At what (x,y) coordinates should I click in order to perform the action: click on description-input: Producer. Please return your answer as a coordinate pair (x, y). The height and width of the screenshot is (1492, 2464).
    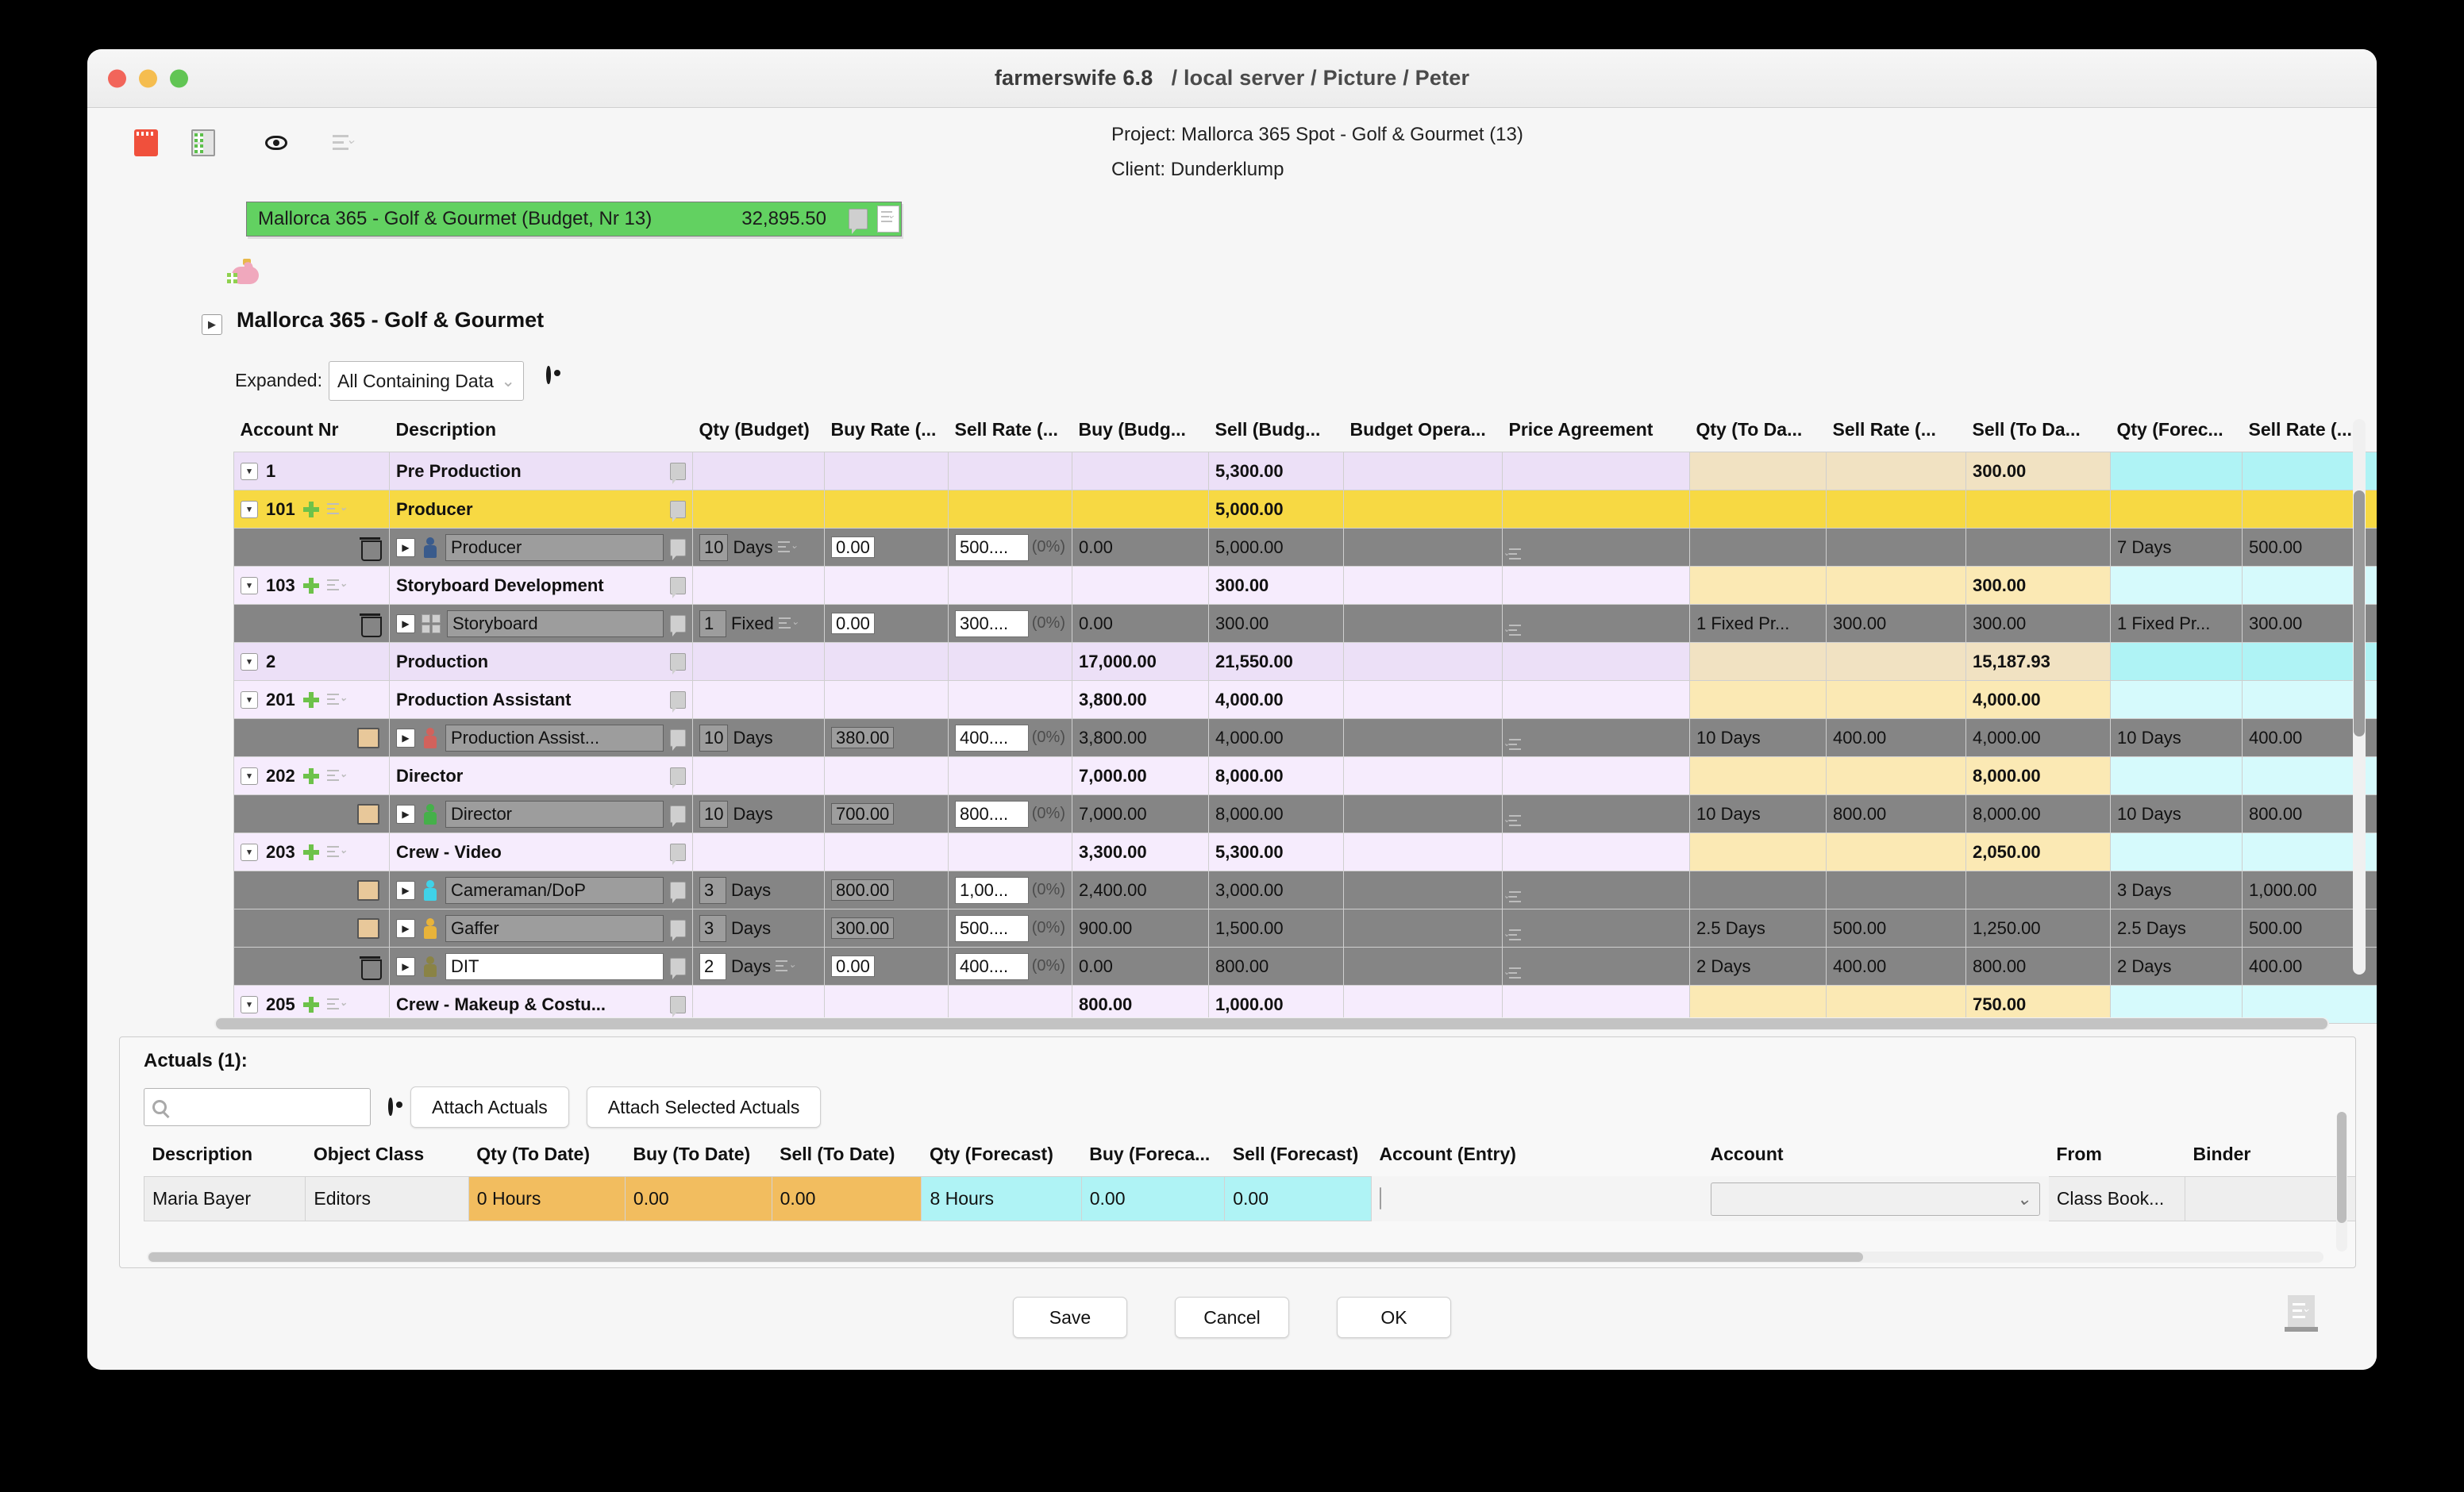
    Looking at the image, I should click on (554, 547).